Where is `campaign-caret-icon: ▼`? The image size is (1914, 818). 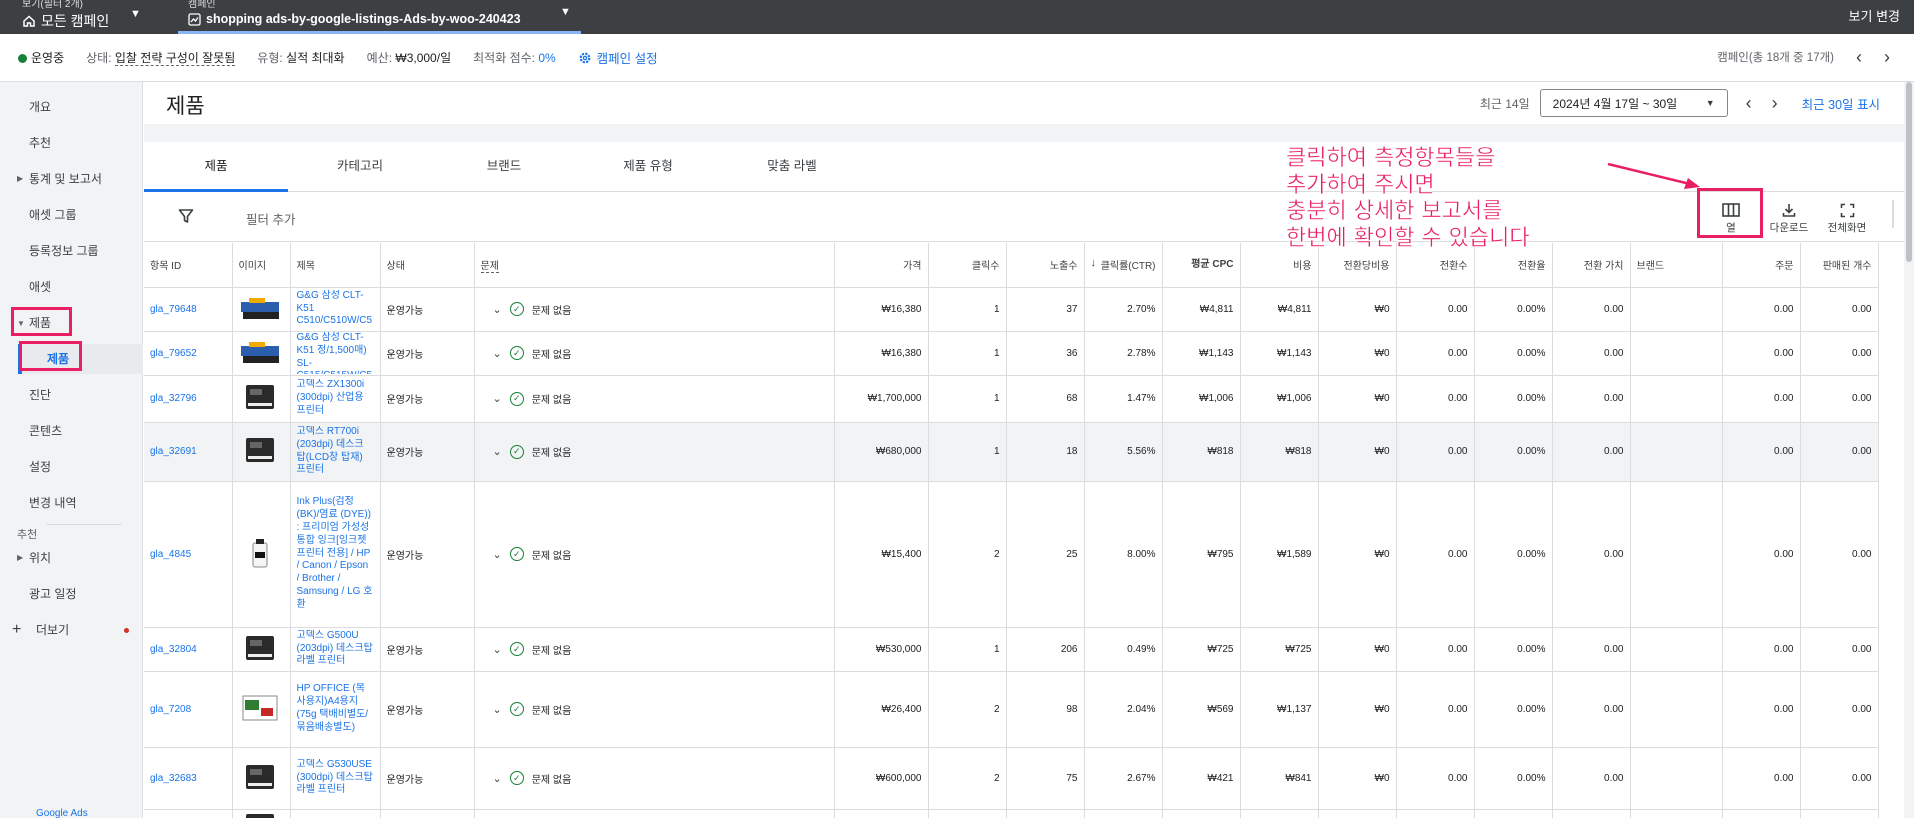 campaign-caret-icon: ▼ is located at coordinates (565, 12).